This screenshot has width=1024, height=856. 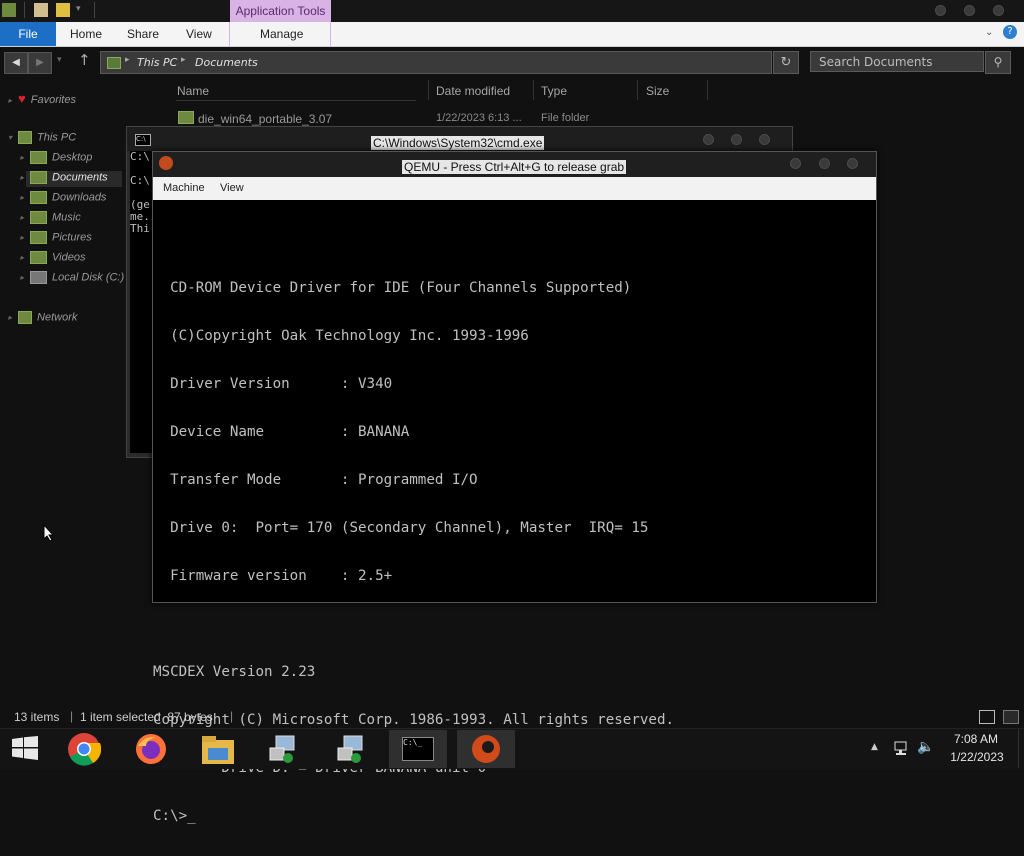 What do you see at coordinates (80, 177) in the screenshot?
I see `nav-item-label: Documents` at bounding box center [80, 177].